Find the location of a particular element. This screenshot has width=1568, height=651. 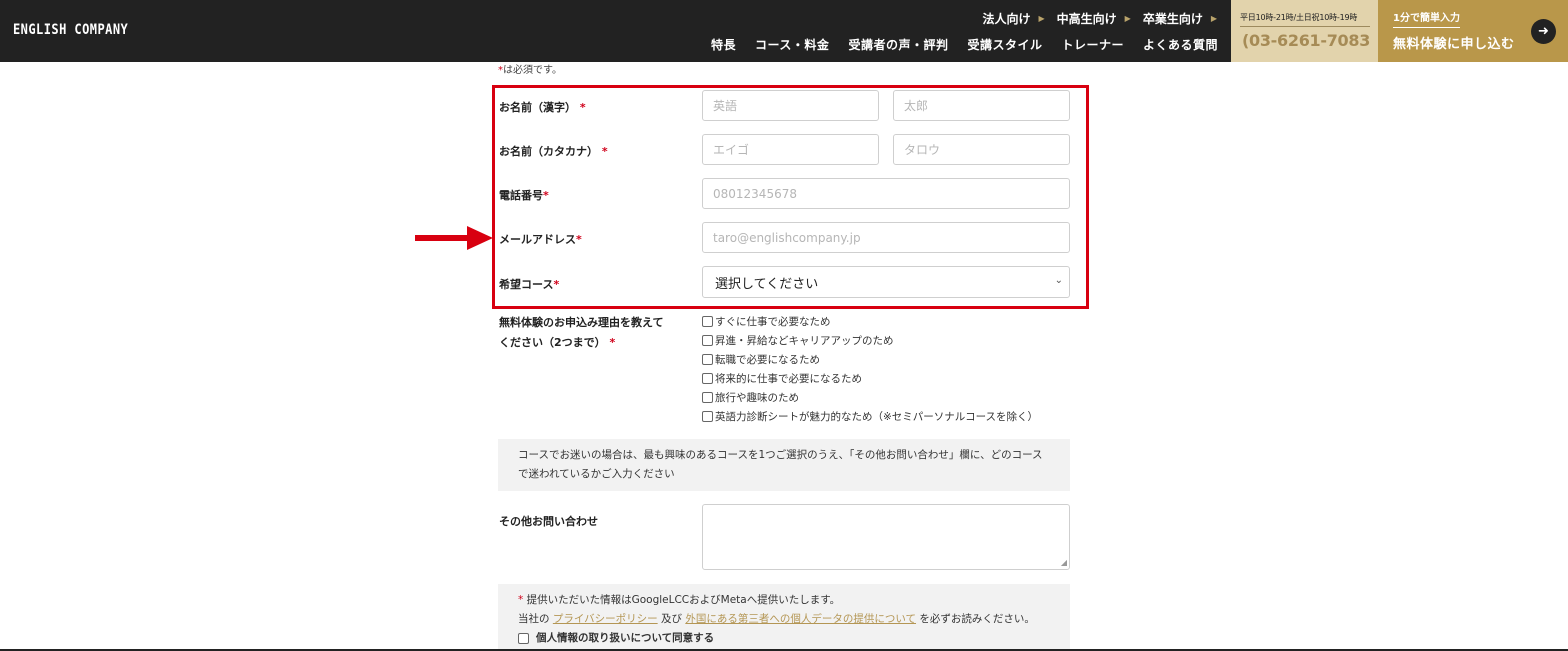

reason-label: 無料体験のお申込み理由を教えて ください（2つまで） * is located at coordinates (581, 332).